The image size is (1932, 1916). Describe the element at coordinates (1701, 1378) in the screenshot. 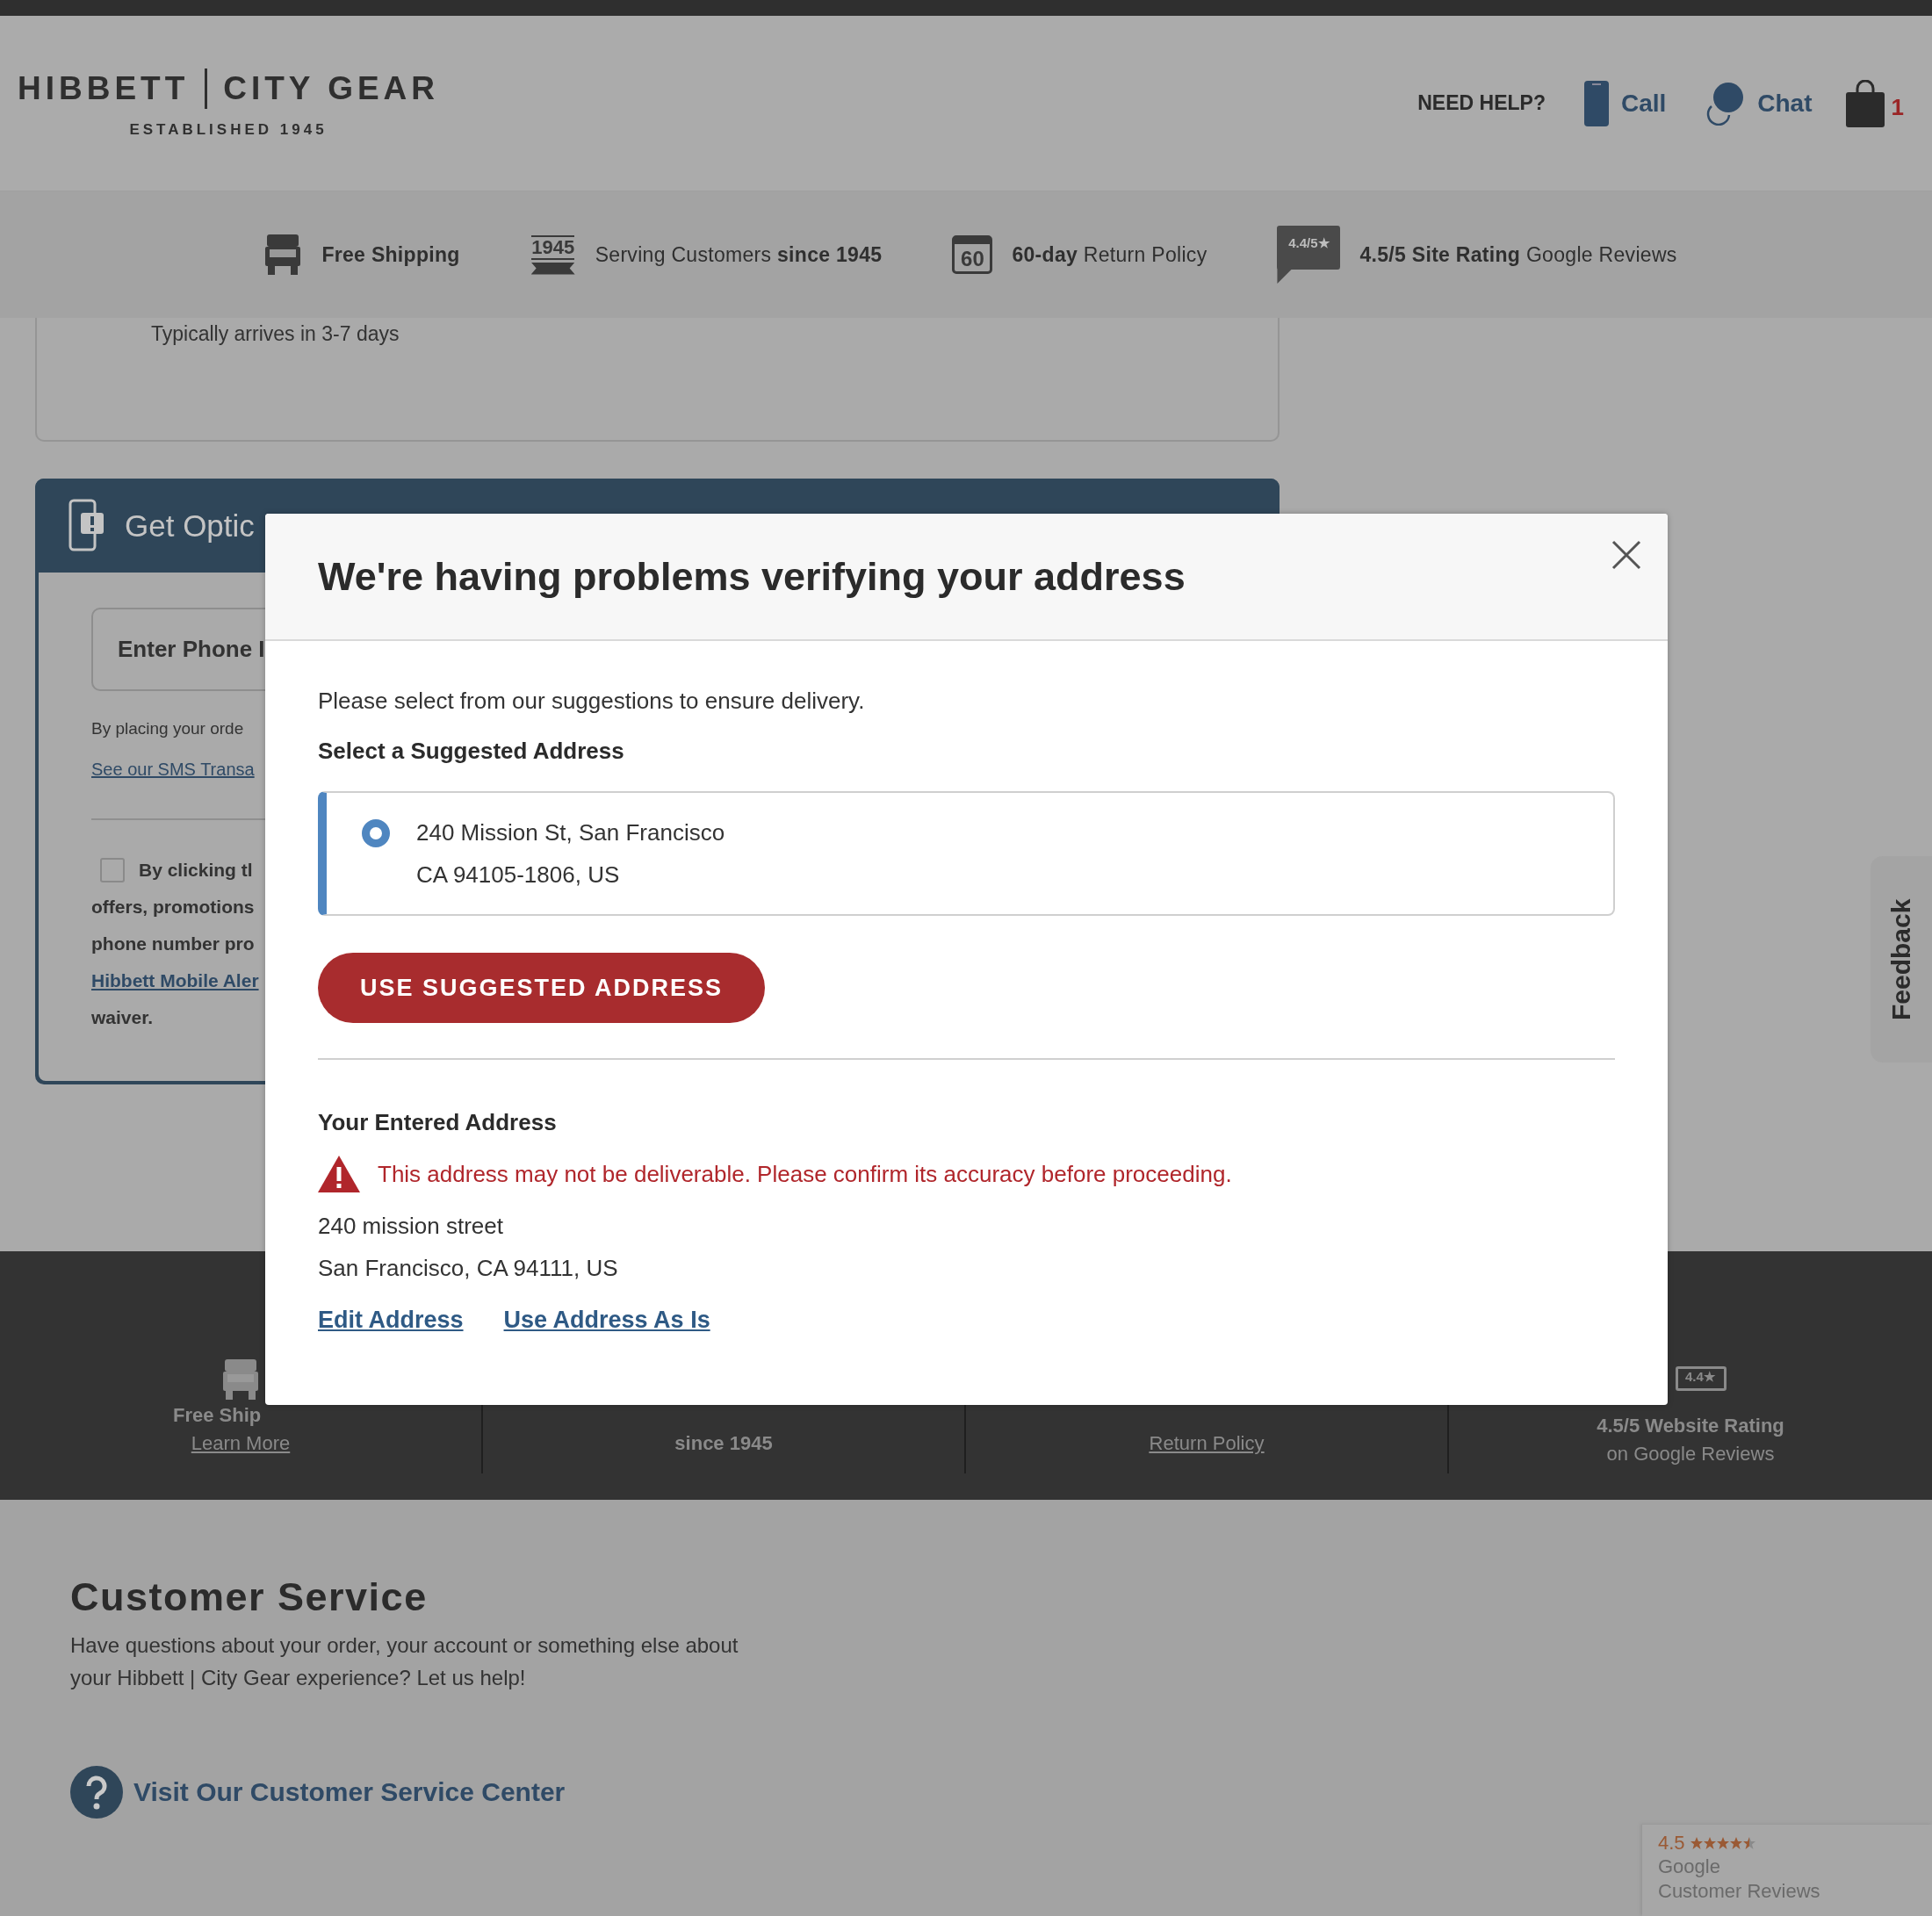

I see `rating-bubble-icon: 4.4★` at that location.